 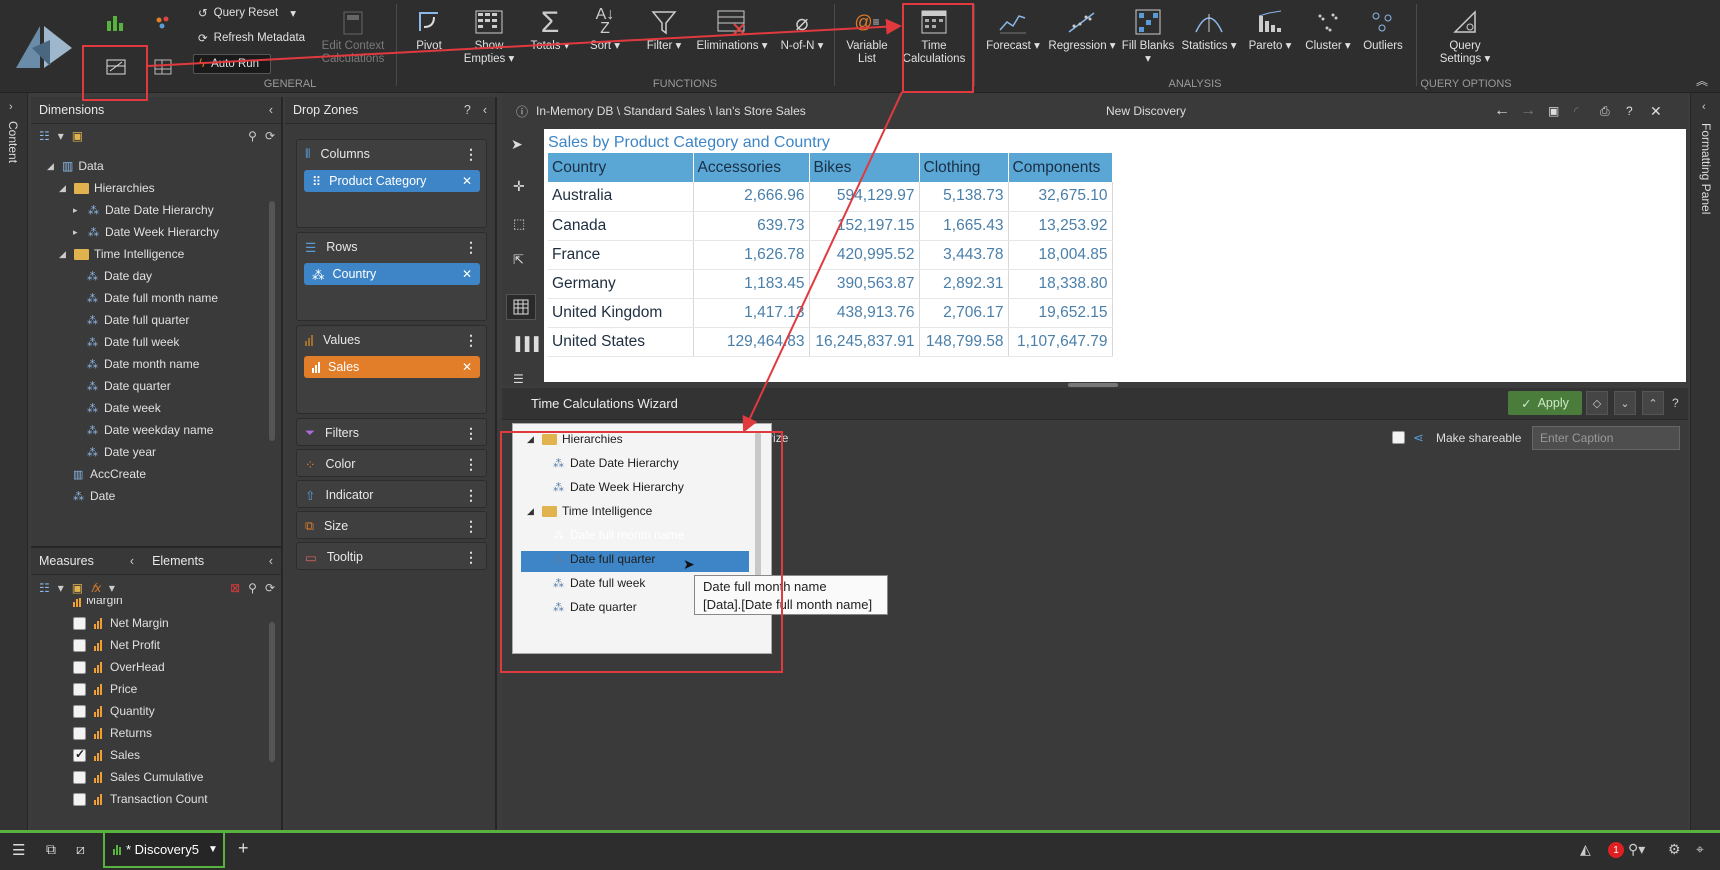 I want to click on totals-button: Σ Totals ▾, so click(x=550, y=39).